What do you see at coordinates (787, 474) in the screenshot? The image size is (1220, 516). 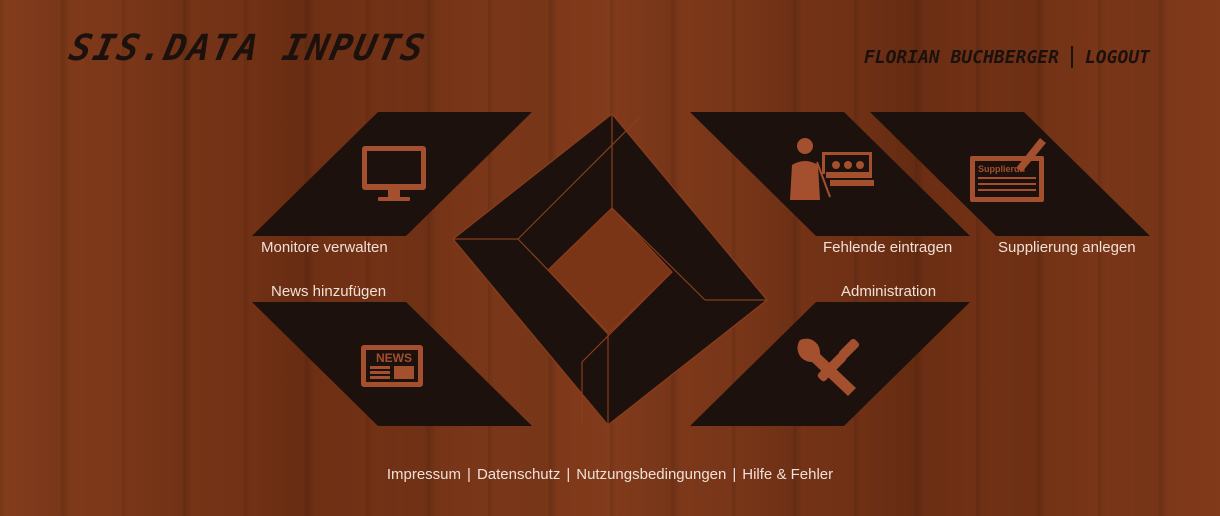 I see `footer-hilfe-link: Hilfe & Fehler` at bounding box center [787, 474].